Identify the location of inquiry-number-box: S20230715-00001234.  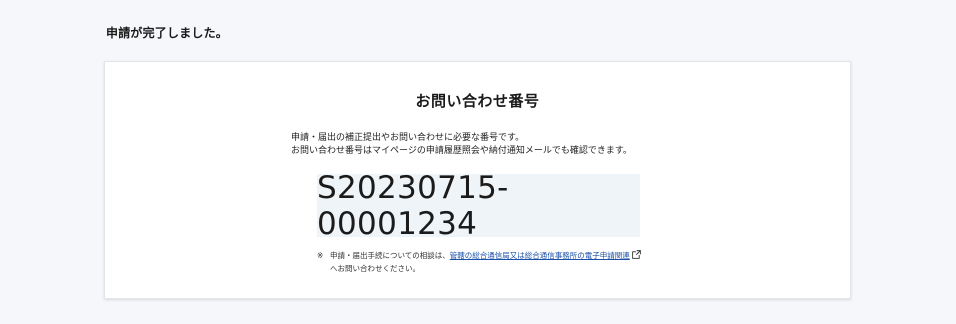
(478, 206).